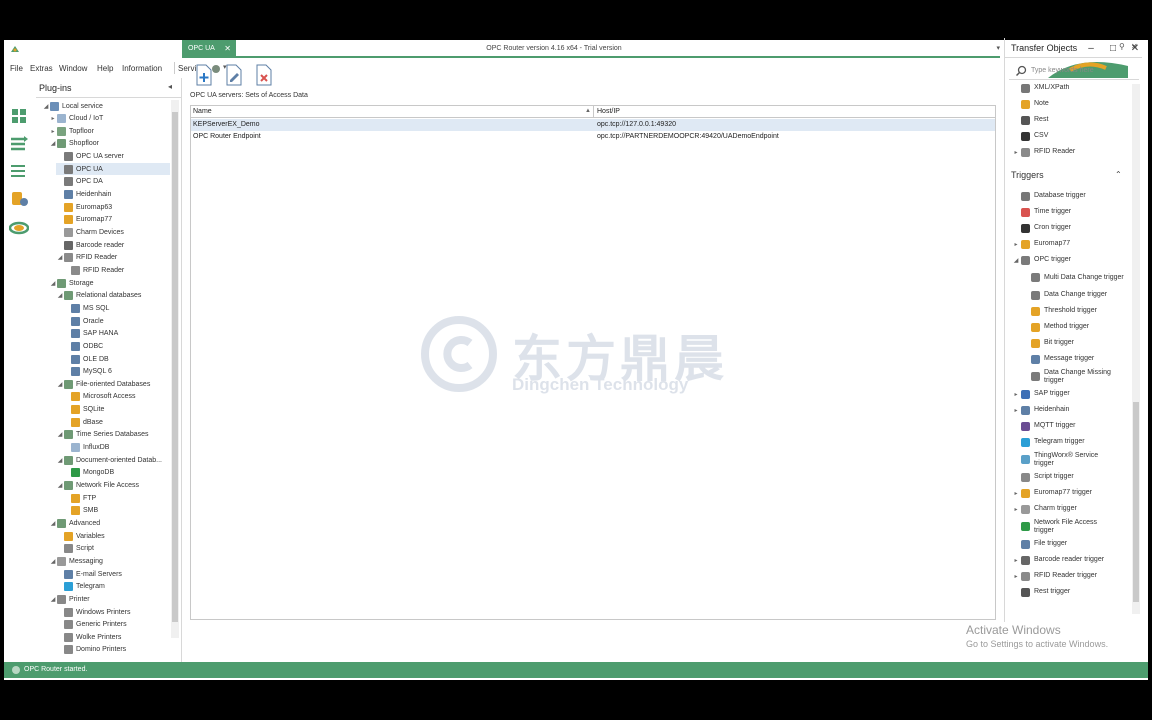 This screenshot has width=1152, height=720. I want to click on tree-item: InfluxDB, so click(116, 448).